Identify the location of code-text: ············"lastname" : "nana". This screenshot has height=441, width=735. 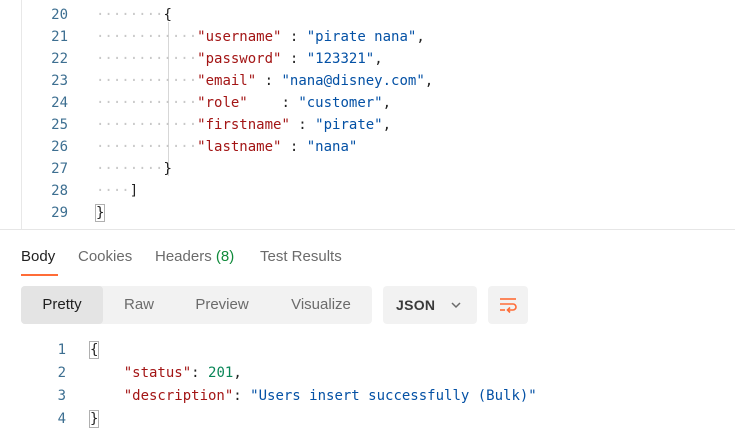
(226, 147).